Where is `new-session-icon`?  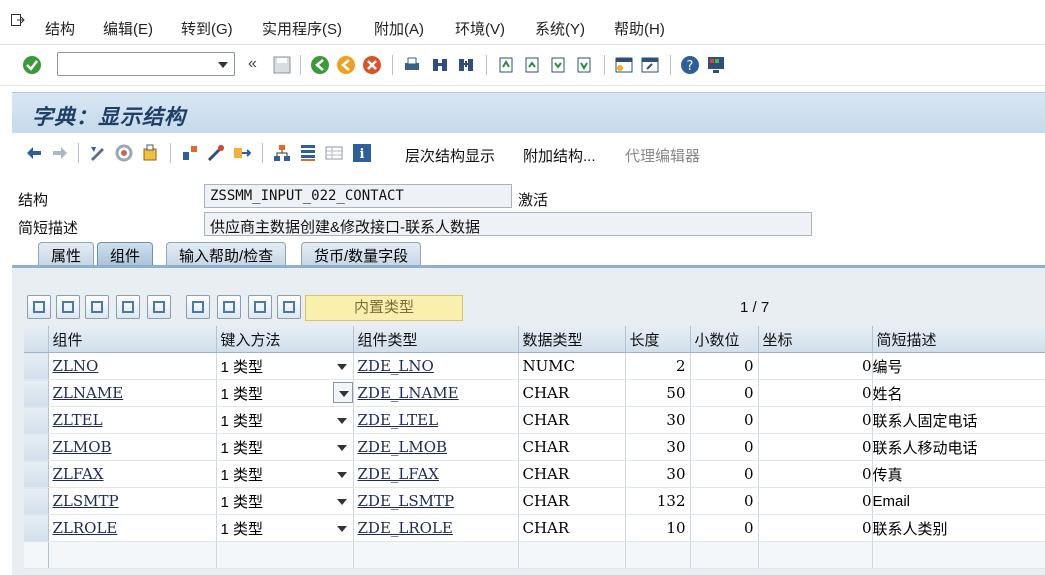
new-session-icon is located at coordinates (624, 65).